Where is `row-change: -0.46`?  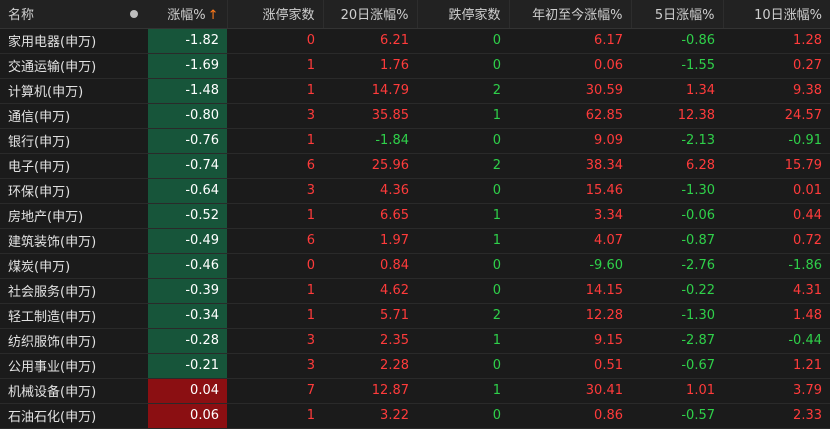
row-change: -0.46 is located at coordinates (187, 265).